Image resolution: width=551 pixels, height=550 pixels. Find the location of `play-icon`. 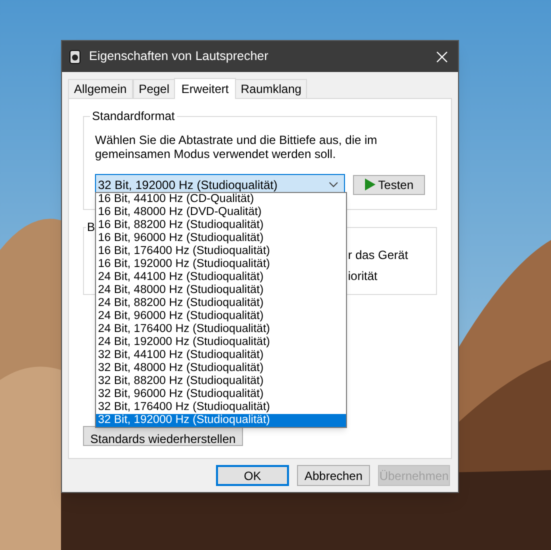

play-icon is located at coordinates (370, 184).